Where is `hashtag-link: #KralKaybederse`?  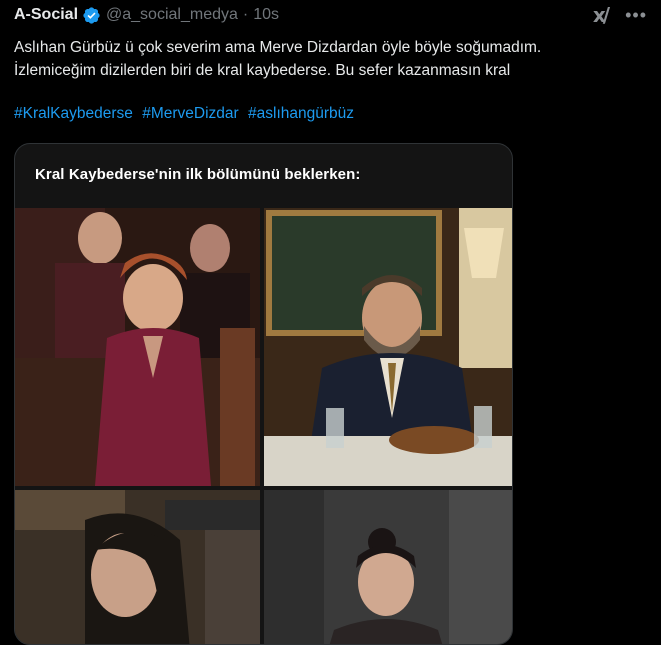 hashtag-link: #KralKaybederse is located at coordinates (73, 113).